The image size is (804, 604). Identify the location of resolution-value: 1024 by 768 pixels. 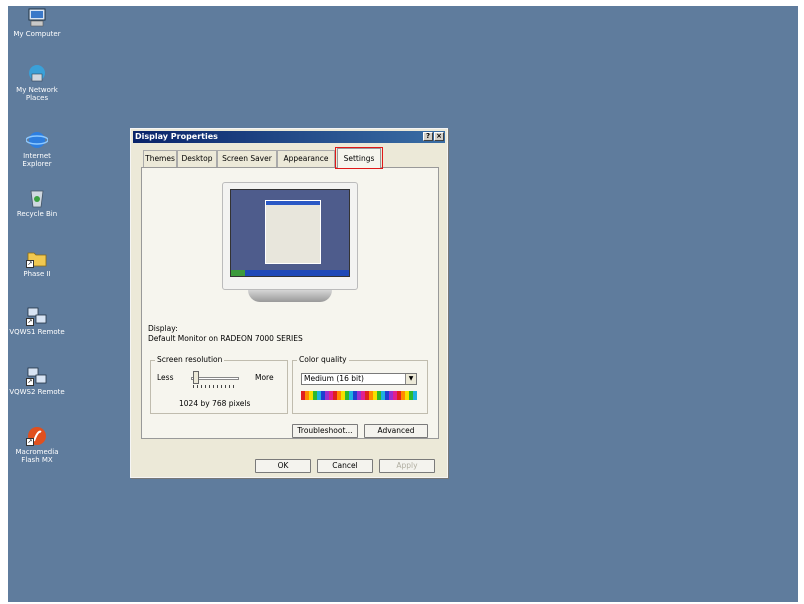
(215, 403).